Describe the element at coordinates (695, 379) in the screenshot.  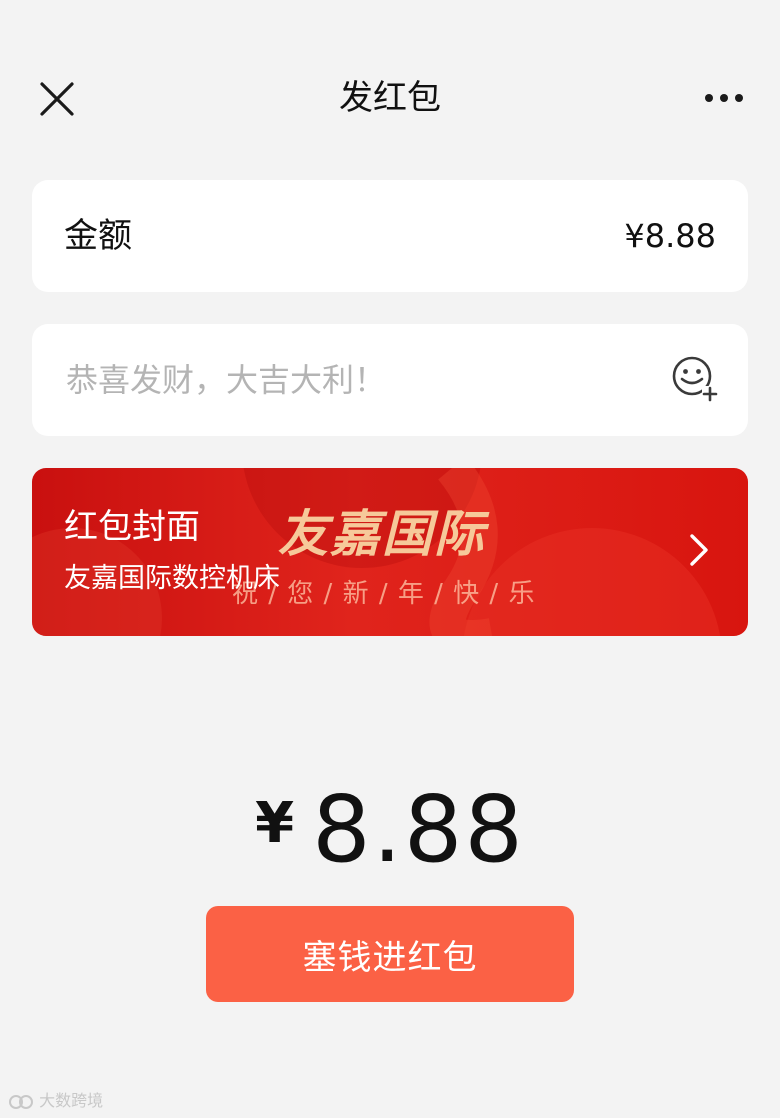
I see `emoji-add-icon` at that location.